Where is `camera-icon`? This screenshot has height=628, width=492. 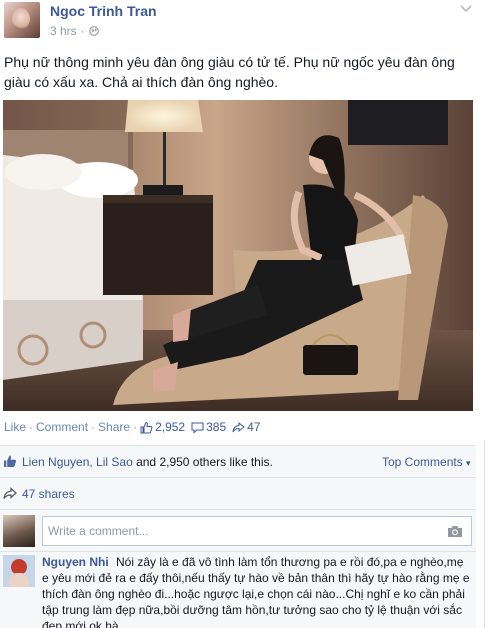 camera-icon is located at coordinates (455, 531).